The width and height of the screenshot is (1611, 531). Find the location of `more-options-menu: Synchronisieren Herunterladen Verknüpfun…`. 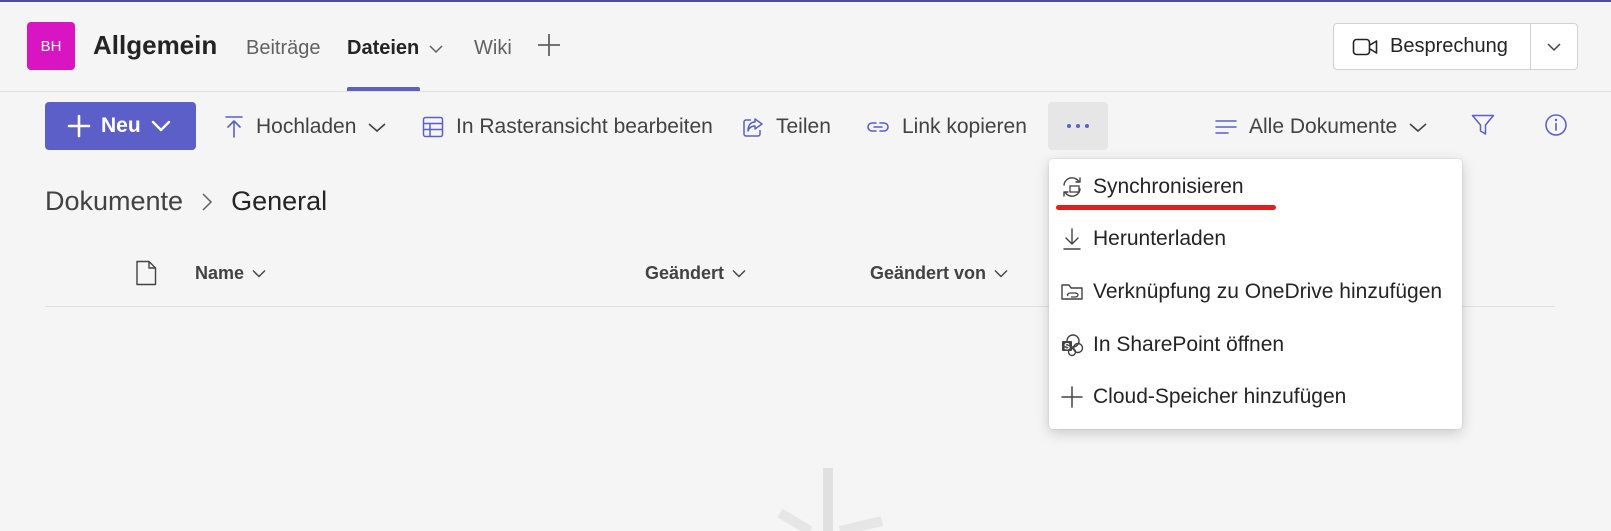

more-options-menu: Synchronisieren Herunterladen Verknüpfun… is located at coordinates (1255, 294).